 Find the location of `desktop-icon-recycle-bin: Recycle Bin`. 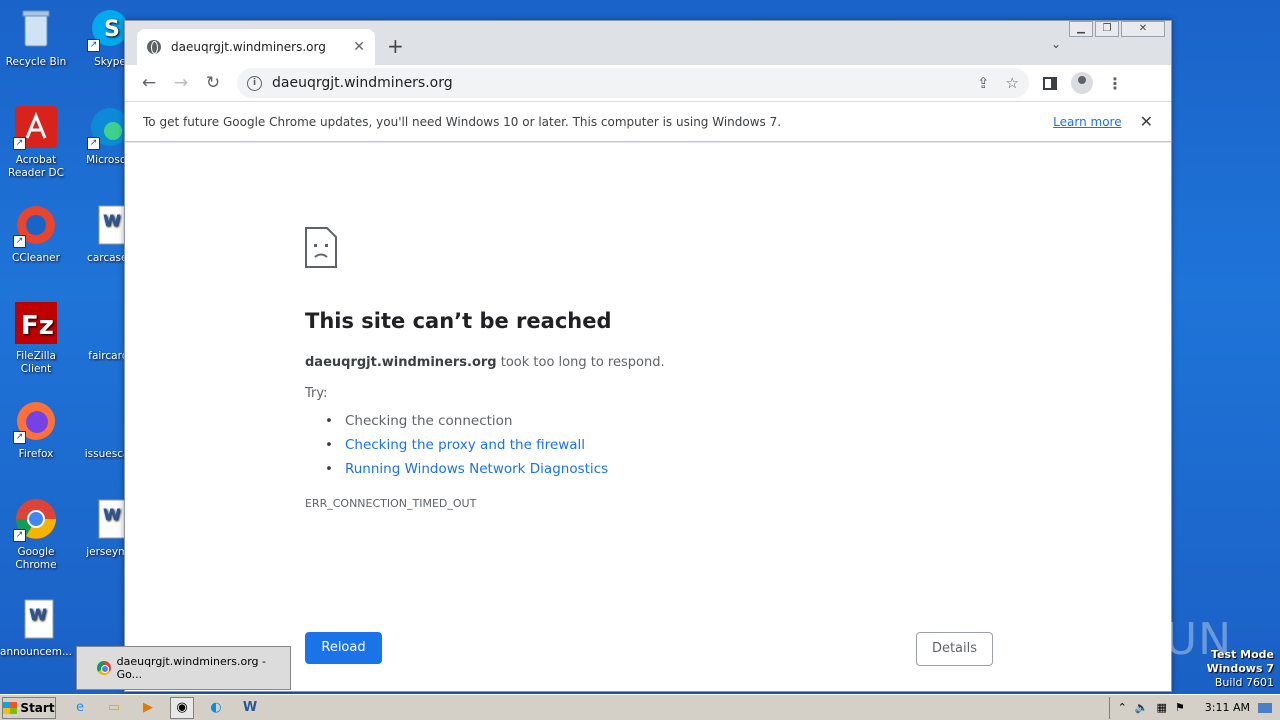

desktop-icon-recycle-bin: Recycle Bin is located at coordinates (36, 37).